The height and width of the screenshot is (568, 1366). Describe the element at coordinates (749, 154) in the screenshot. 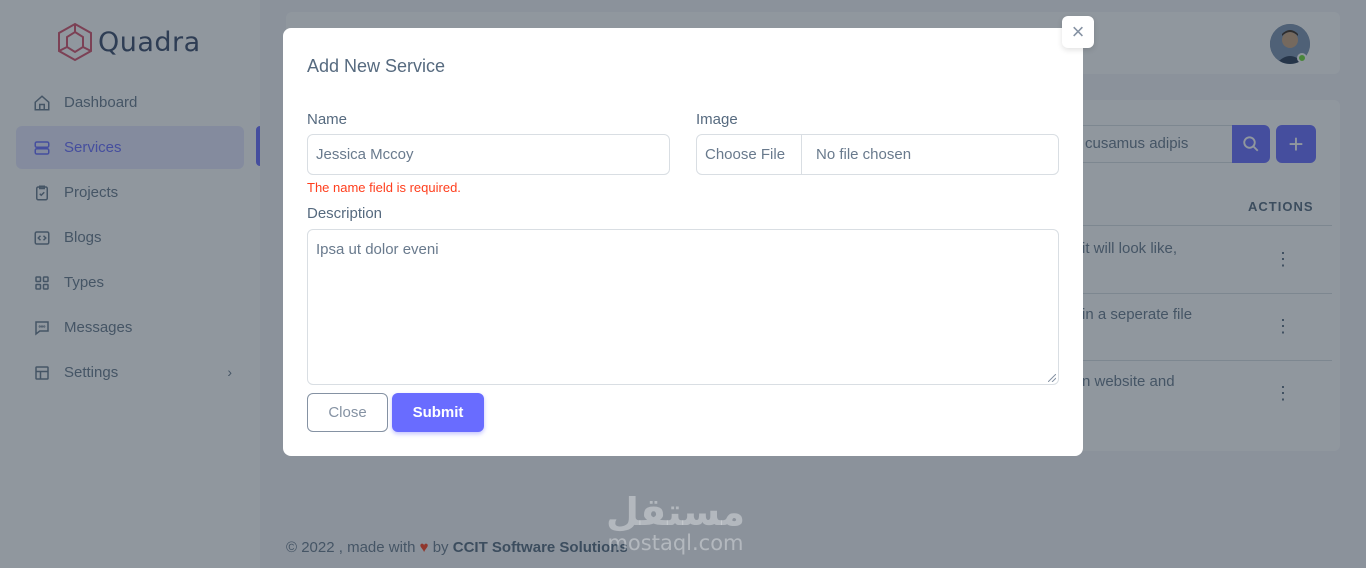

I see `choose-file-button: Choose File` at that location.